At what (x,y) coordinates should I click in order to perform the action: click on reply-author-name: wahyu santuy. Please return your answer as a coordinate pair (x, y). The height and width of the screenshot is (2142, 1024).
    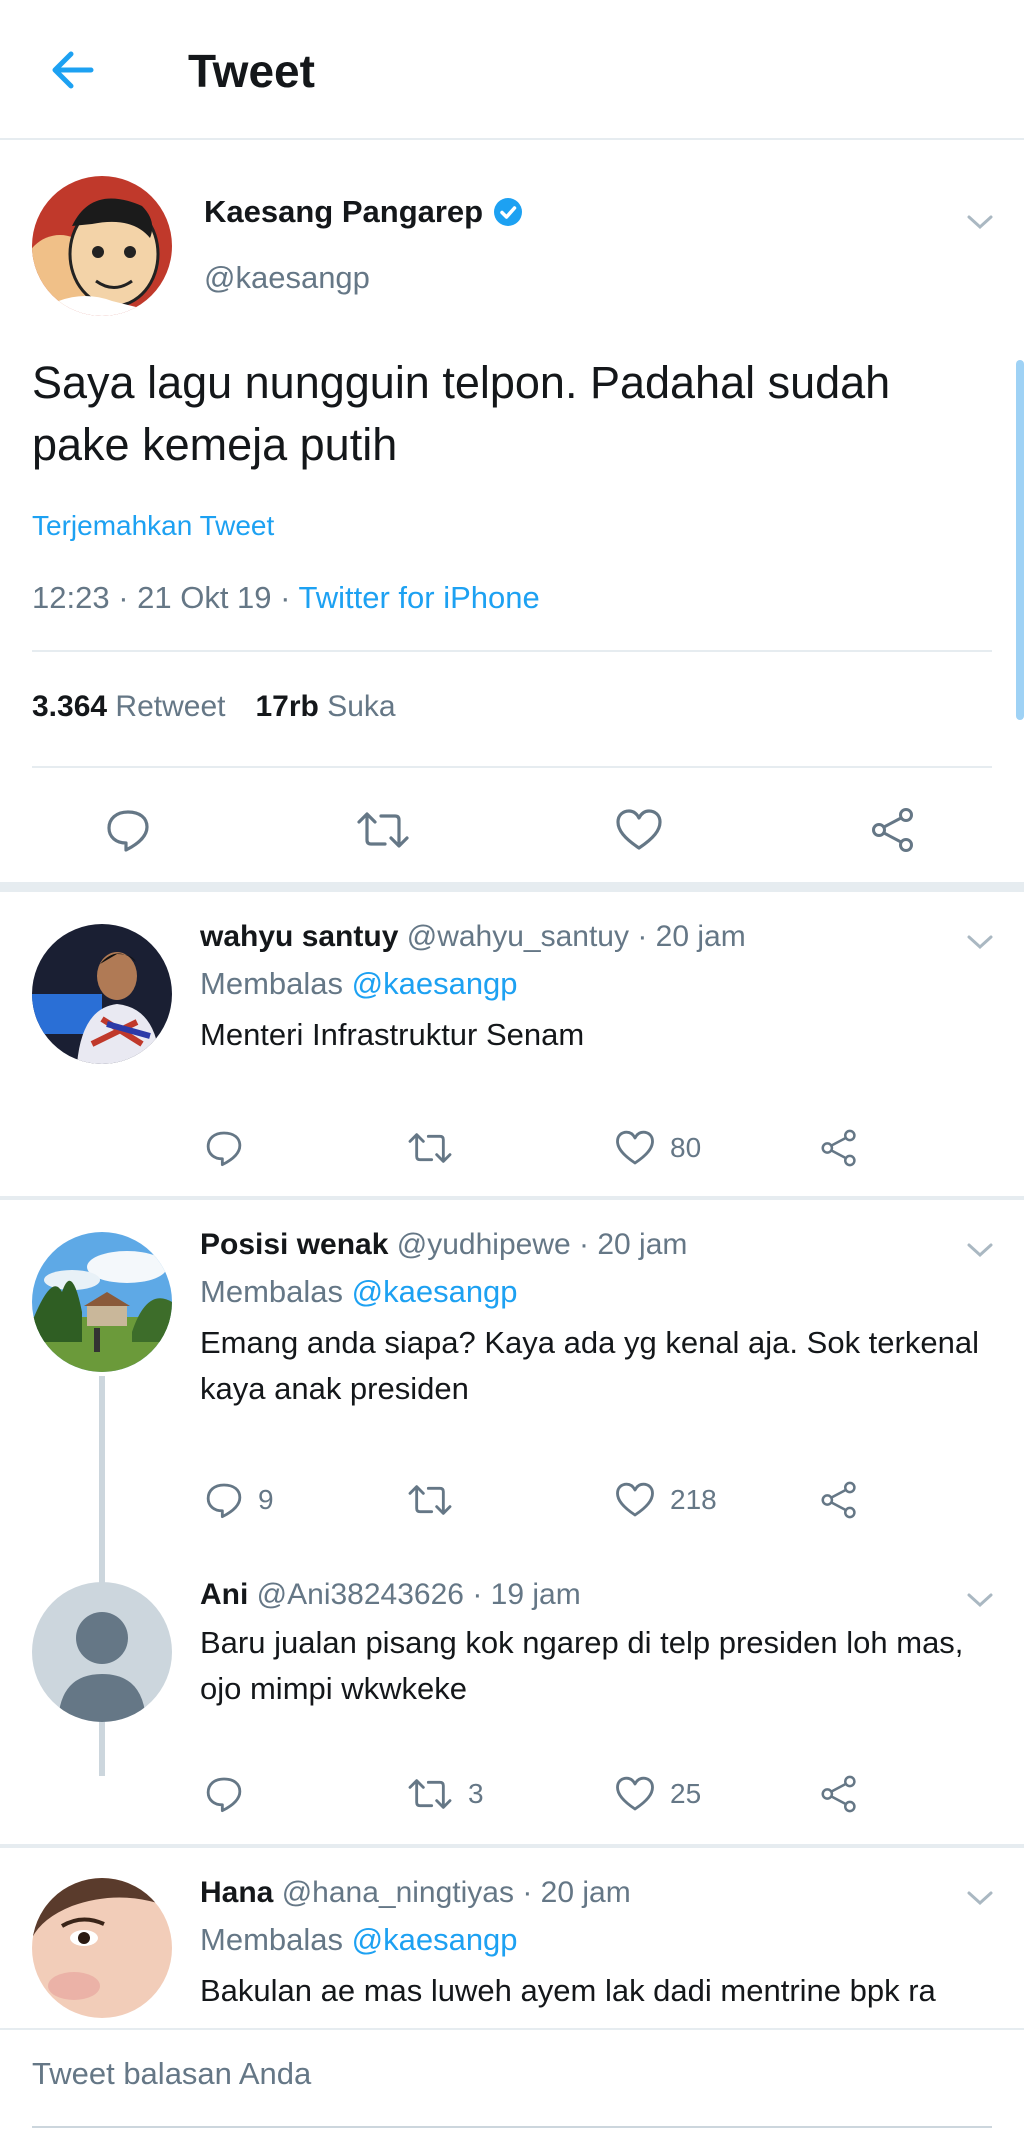
    Looking at the image, I should click on (299, 936).